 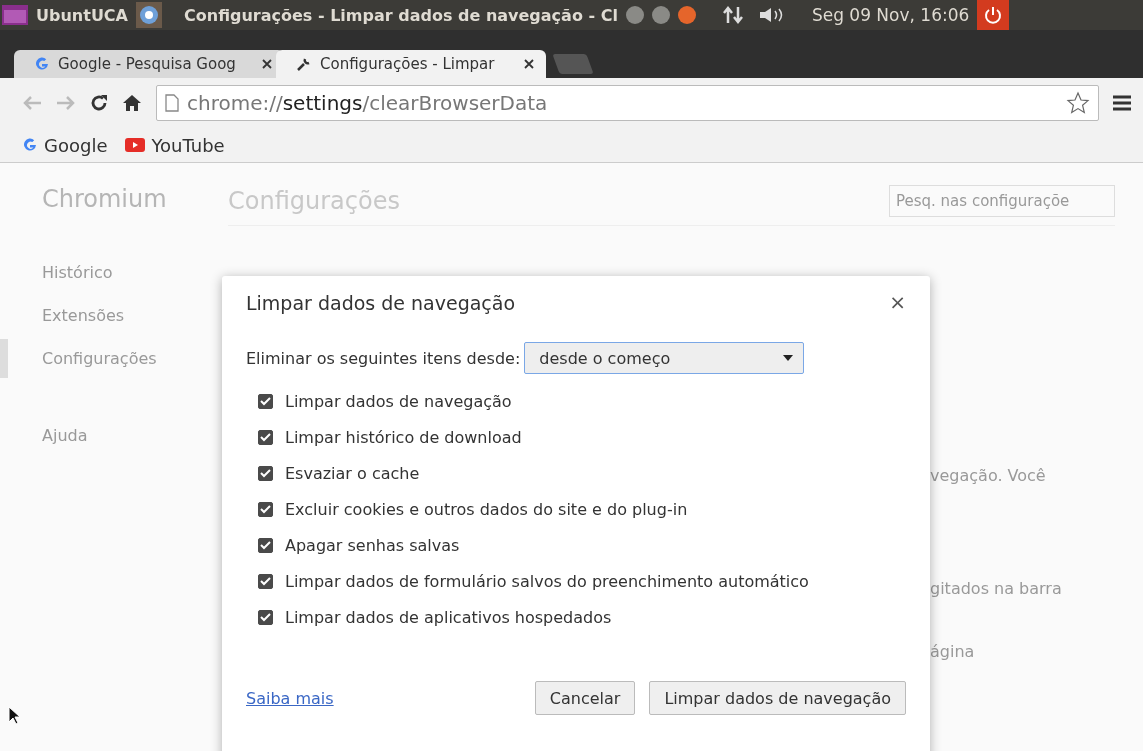 What do you see at coordinates (99, 103) in the screenshot?
I see `reload-icon` at bounding box center [99, 103].